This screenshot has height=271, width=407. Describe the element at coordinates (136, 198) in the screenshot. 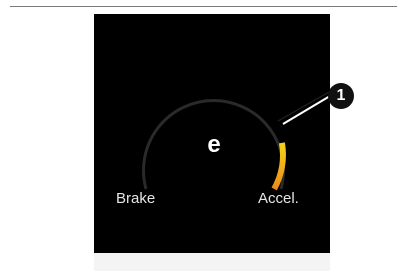

I see `brake-label: Brake` at that location.